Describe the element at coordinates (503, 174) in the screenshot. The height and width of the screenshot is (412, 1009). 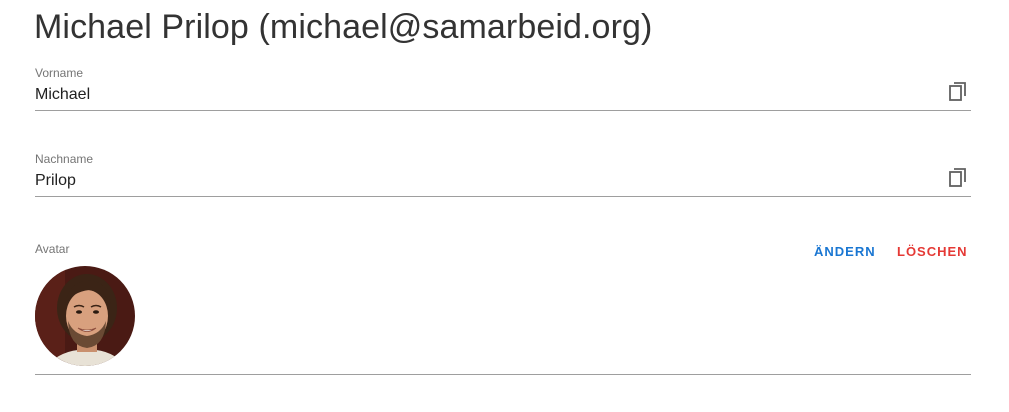
I see `nachname-field: Nachname Prilop` at that location.